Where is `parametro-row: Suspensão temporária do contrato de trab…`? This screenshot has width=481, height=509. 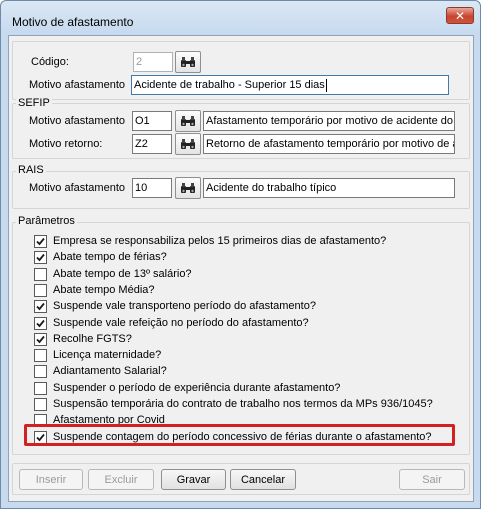 parametro-row: Suspensão temporária do contrato de trab… is located at coordinates (233, 404).